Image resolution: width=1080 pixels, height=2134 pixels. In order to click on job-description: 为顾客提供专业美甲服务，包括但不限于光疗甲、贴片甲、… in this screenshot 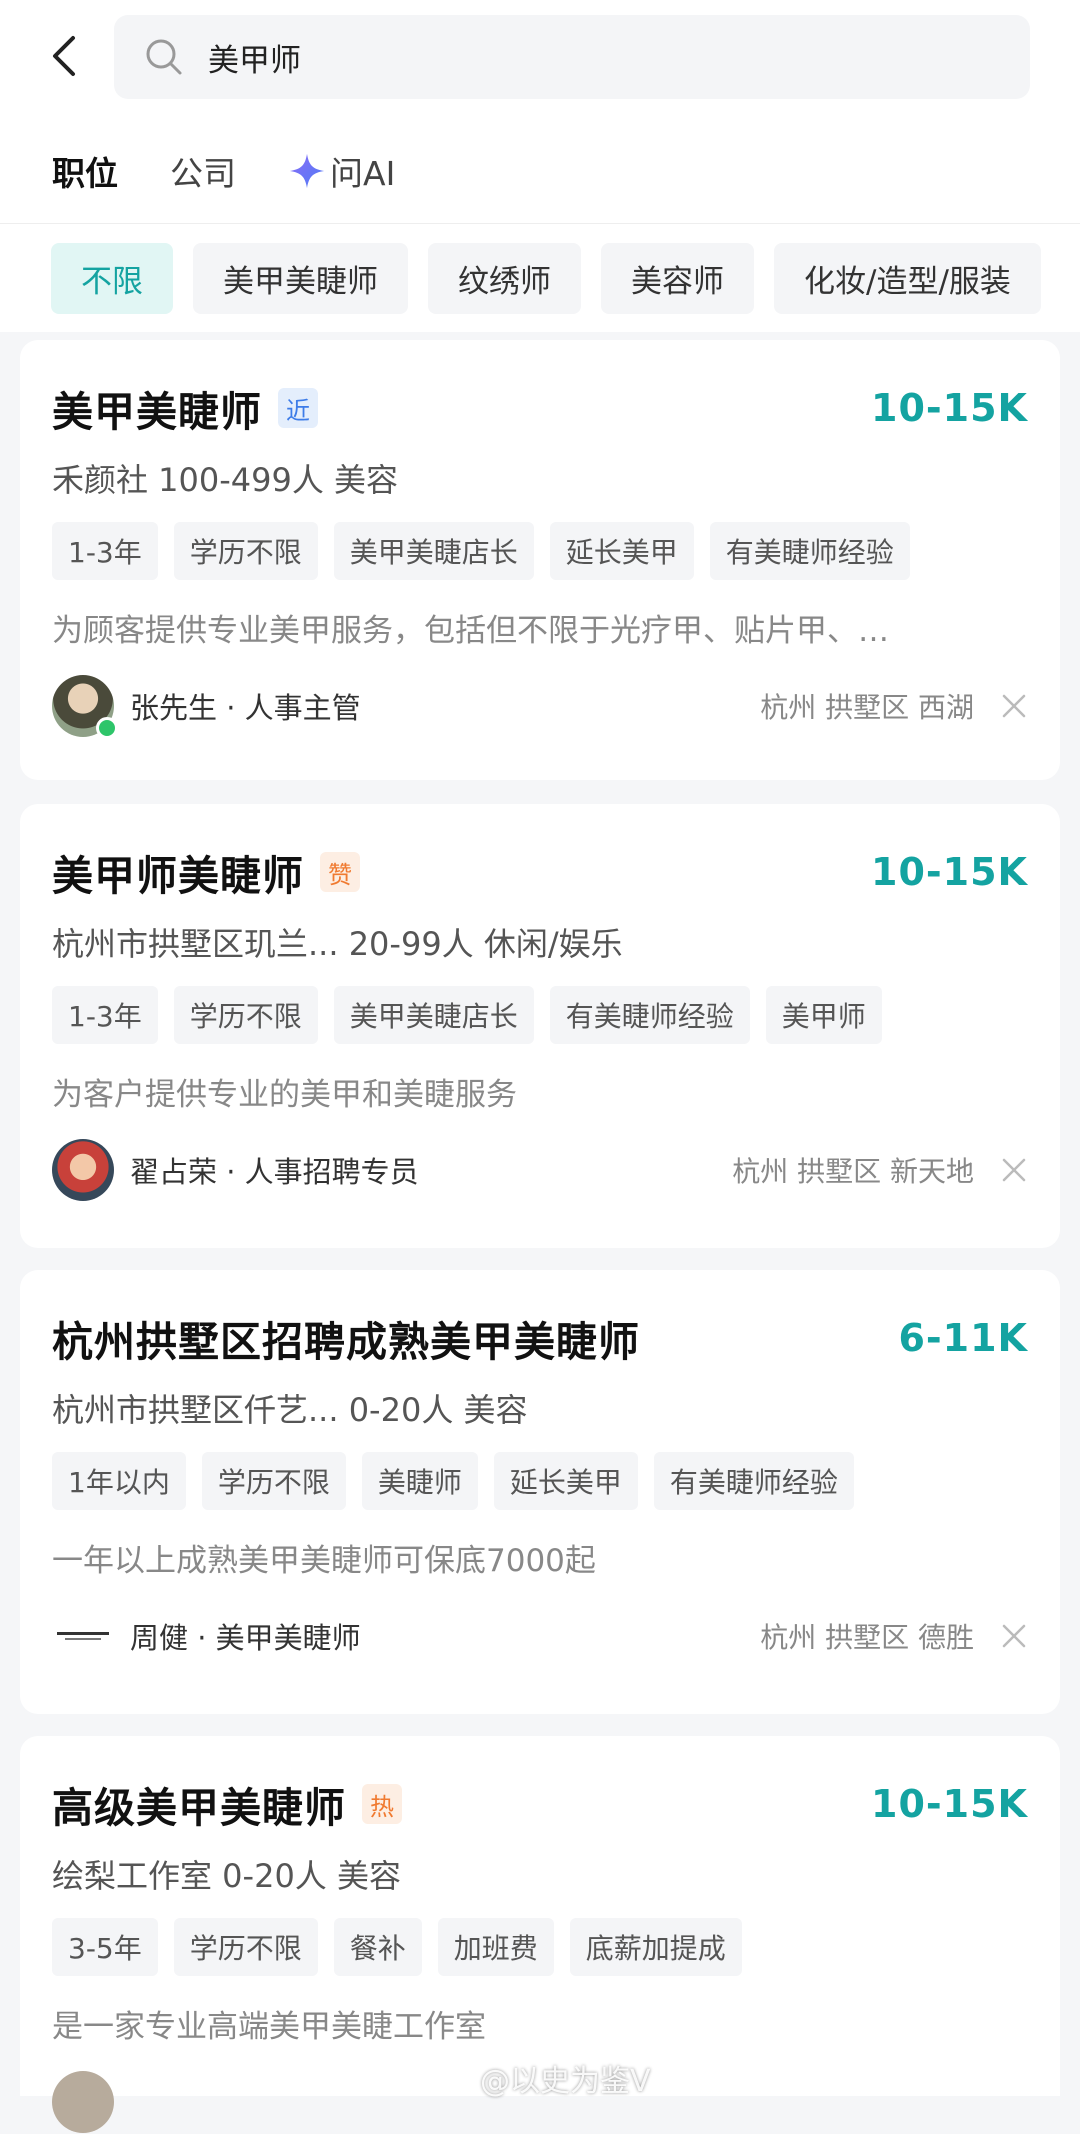, I will do `click(470, 630)`.